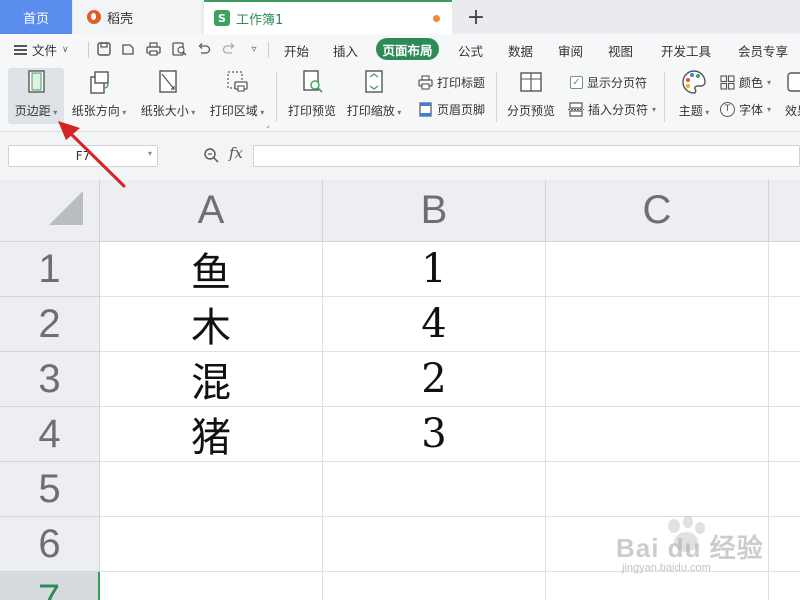  I want to click on more-chevron-icon: ▿, so click(254, 49).